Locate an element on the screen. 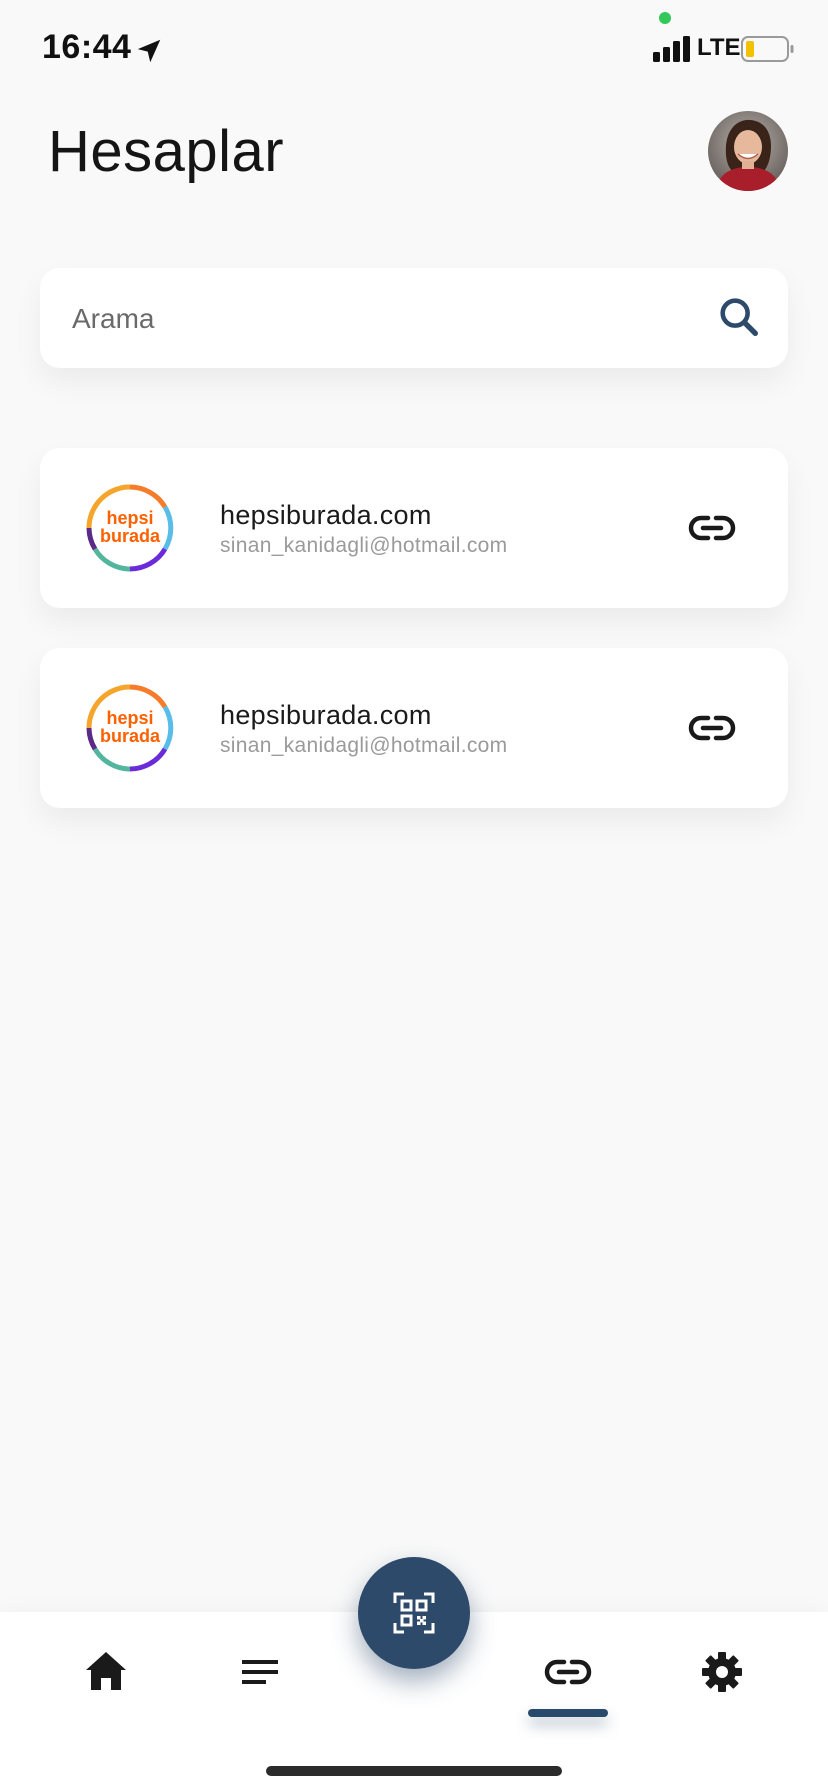  cellular-signal-icon is located at coordinates (671, 49).